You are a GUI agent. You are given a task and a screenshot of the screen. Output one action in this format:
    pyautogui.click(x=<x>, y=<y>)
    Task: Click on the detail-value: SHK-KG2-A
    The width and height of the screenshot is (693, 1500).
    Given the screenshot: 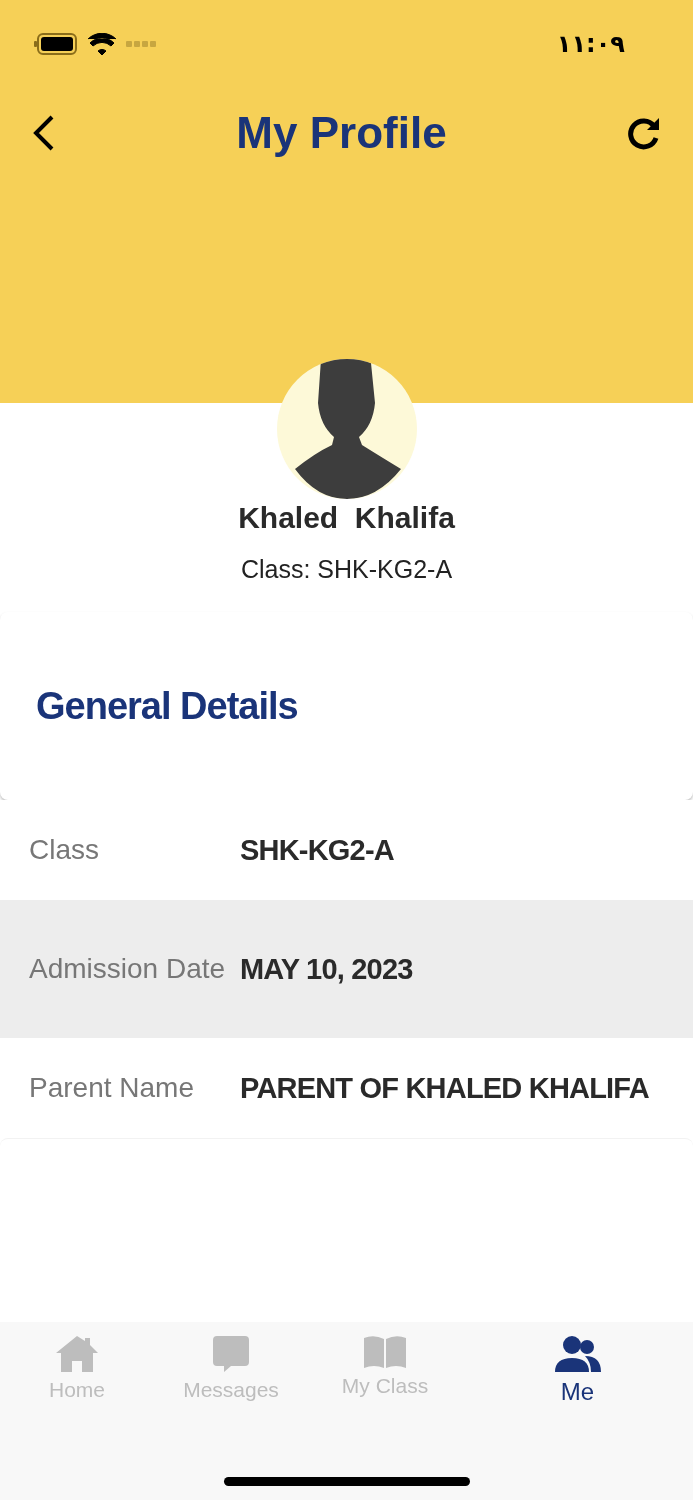 What is the action you would take?
    pyautogui.click(x=317, y=850)
    